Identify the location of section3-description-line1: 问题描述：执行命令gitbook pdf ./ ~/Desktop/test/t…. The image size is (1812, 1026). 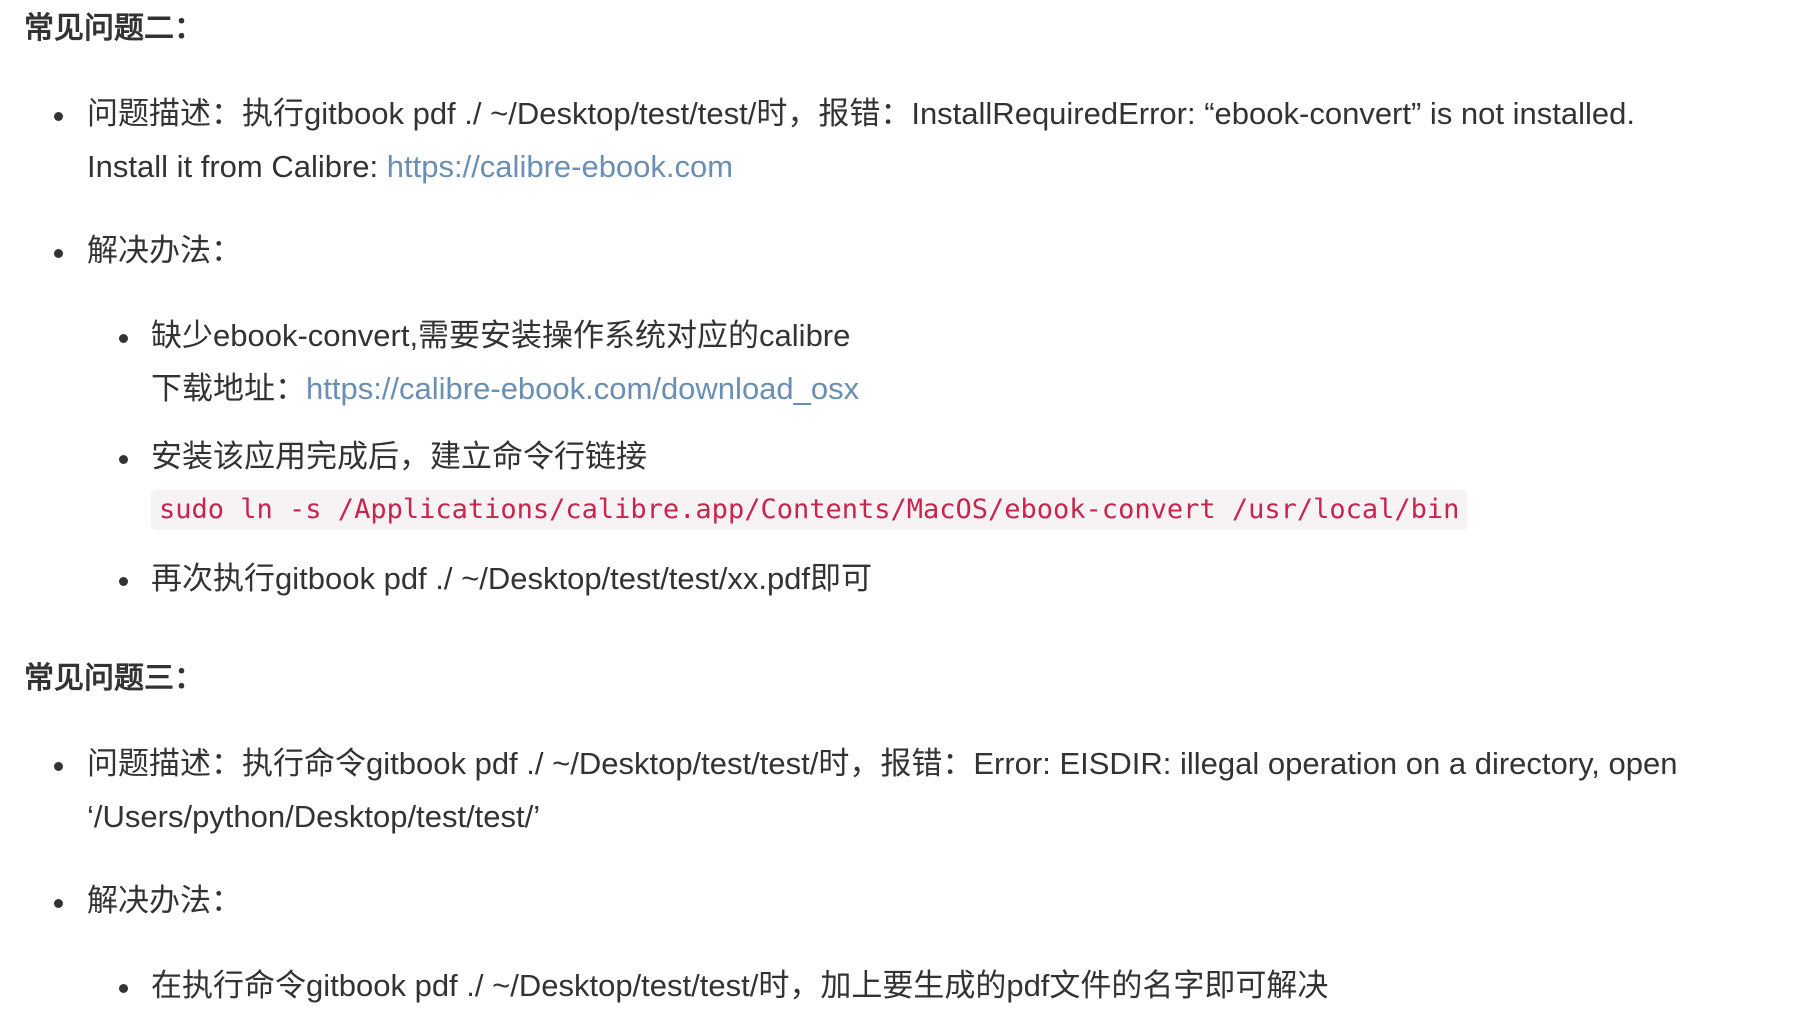
(882, 763).